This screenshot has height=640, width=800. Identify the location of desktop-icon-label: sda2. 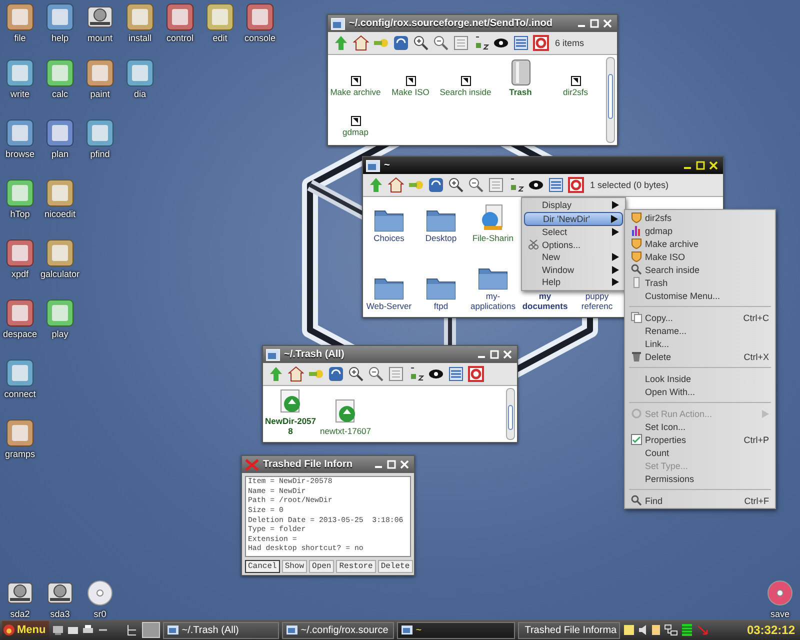
(20, 614).